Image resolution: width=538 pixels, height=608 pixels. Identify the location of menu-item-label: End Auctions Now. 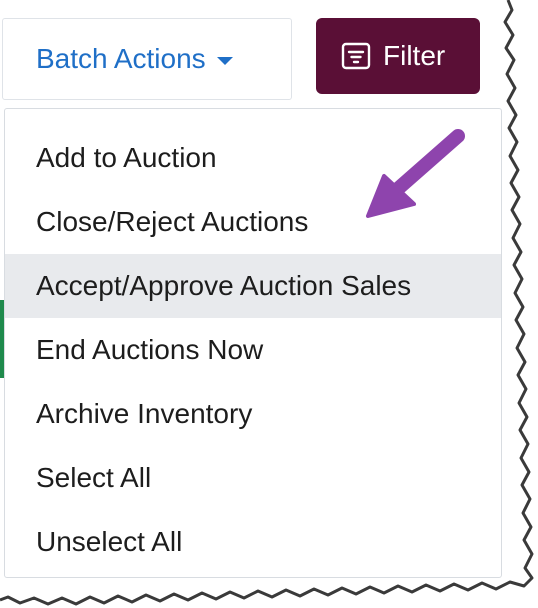
(150, 349).